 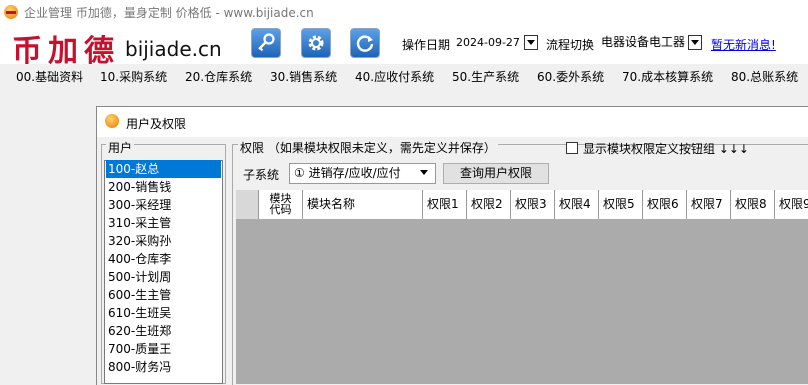 I want to click on permissions-legend: 权限 （如果模块权限未定义，需先定义并保存）, so click(x=368, y=147).